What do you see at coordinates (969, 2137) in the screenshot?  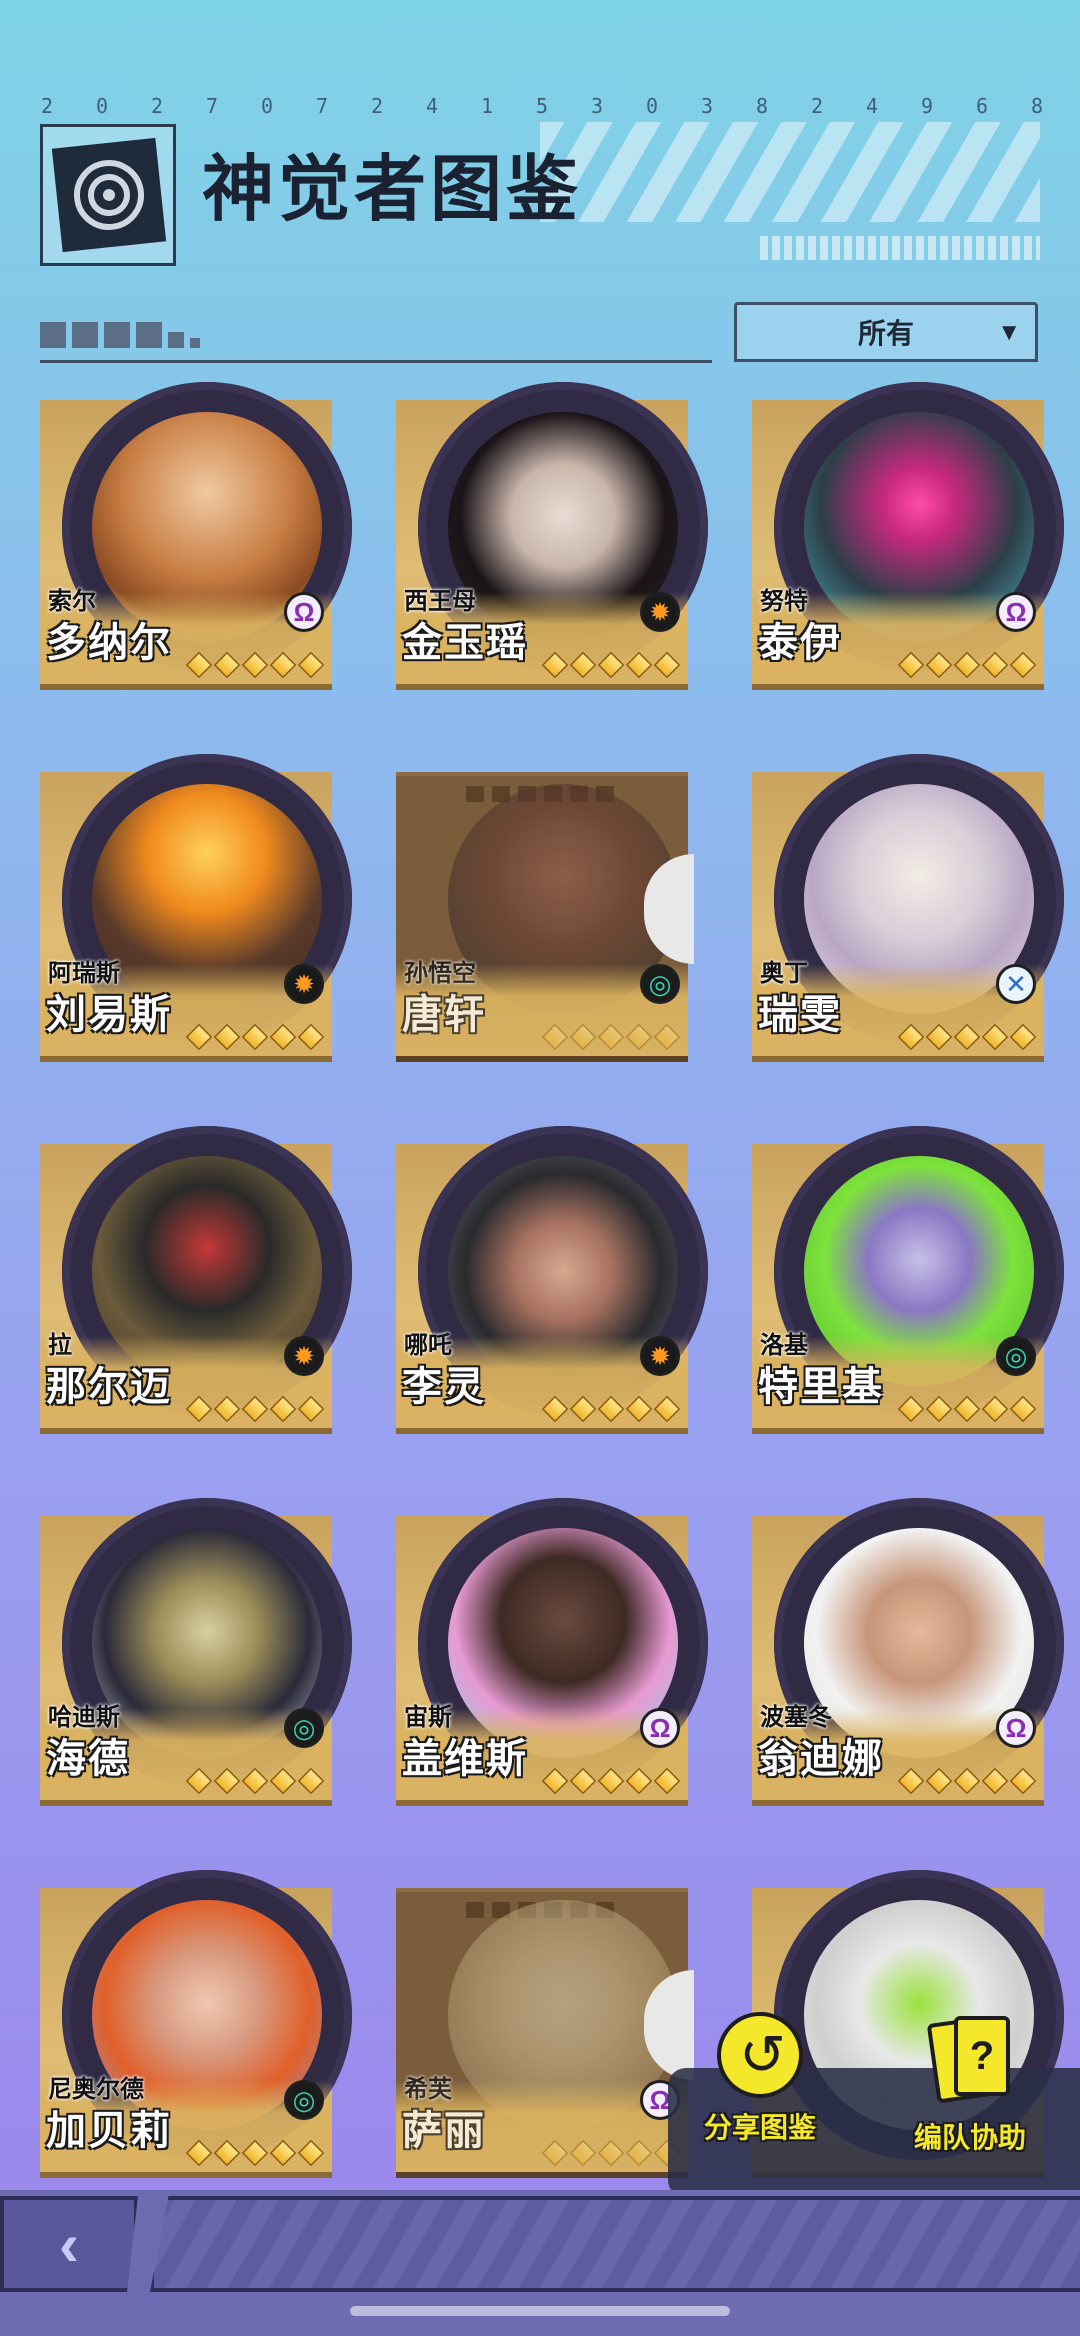 I see `team-assist-label: 编队协助` at bounding box center [969, 2137].